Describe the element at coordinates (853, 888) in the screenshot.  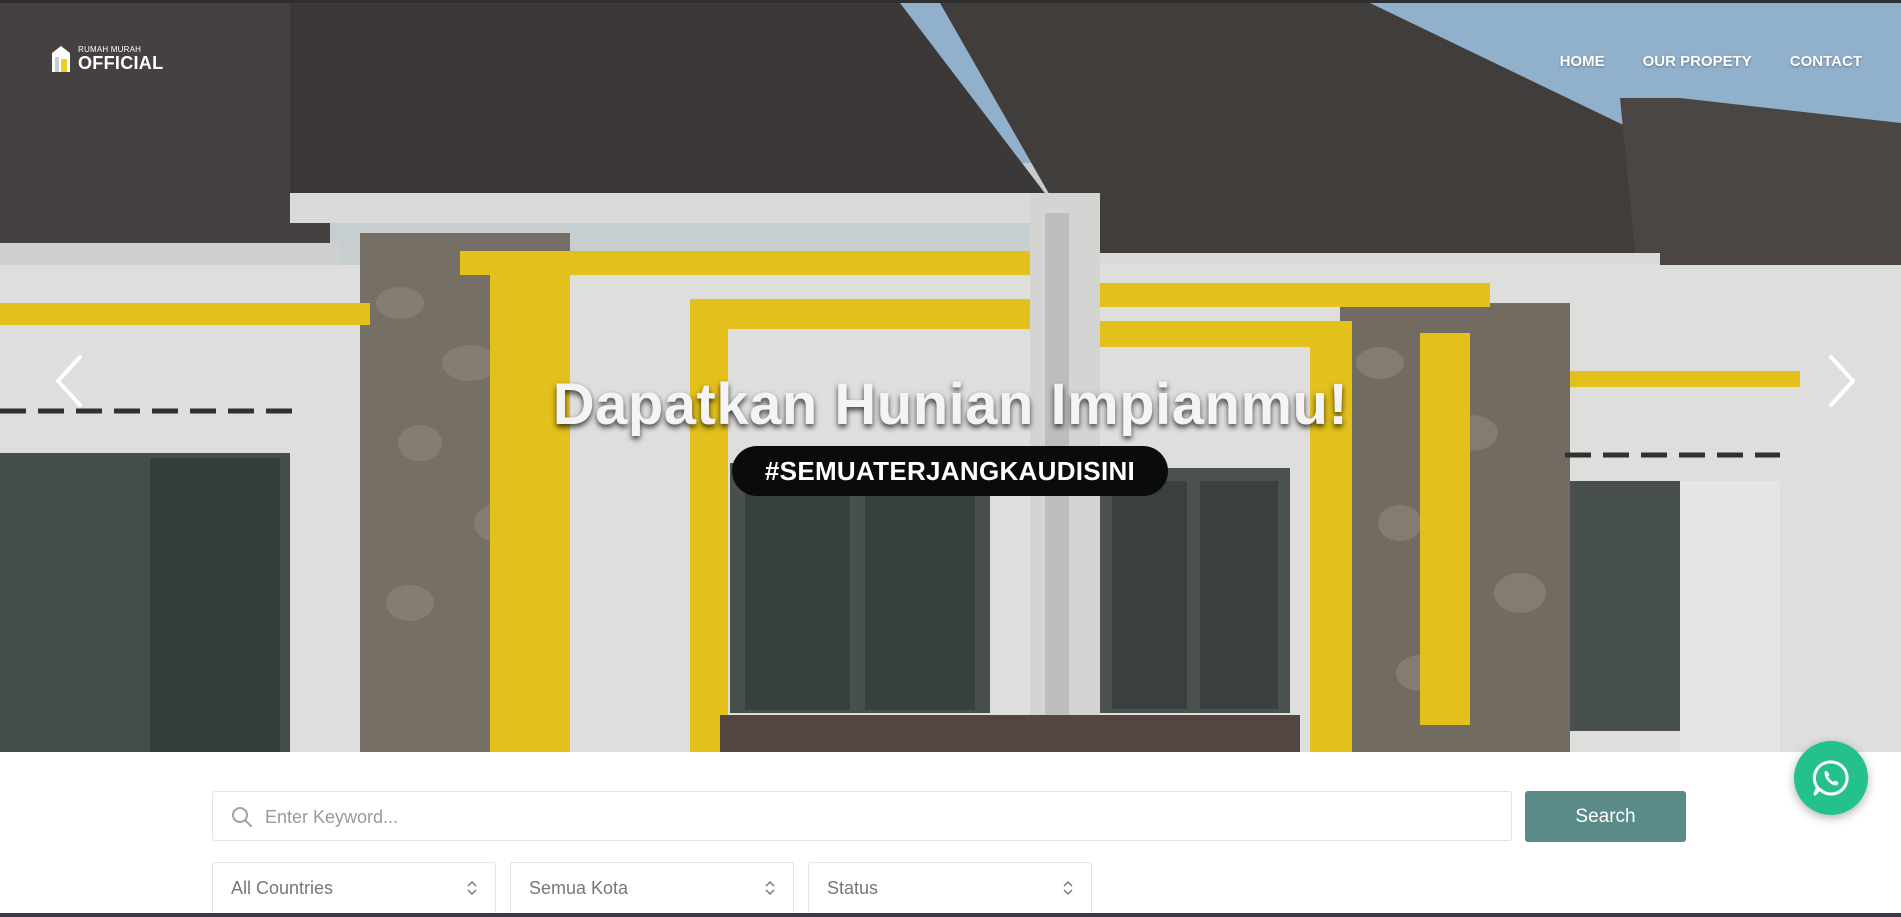
I see `status-select-value: Status` at that location.